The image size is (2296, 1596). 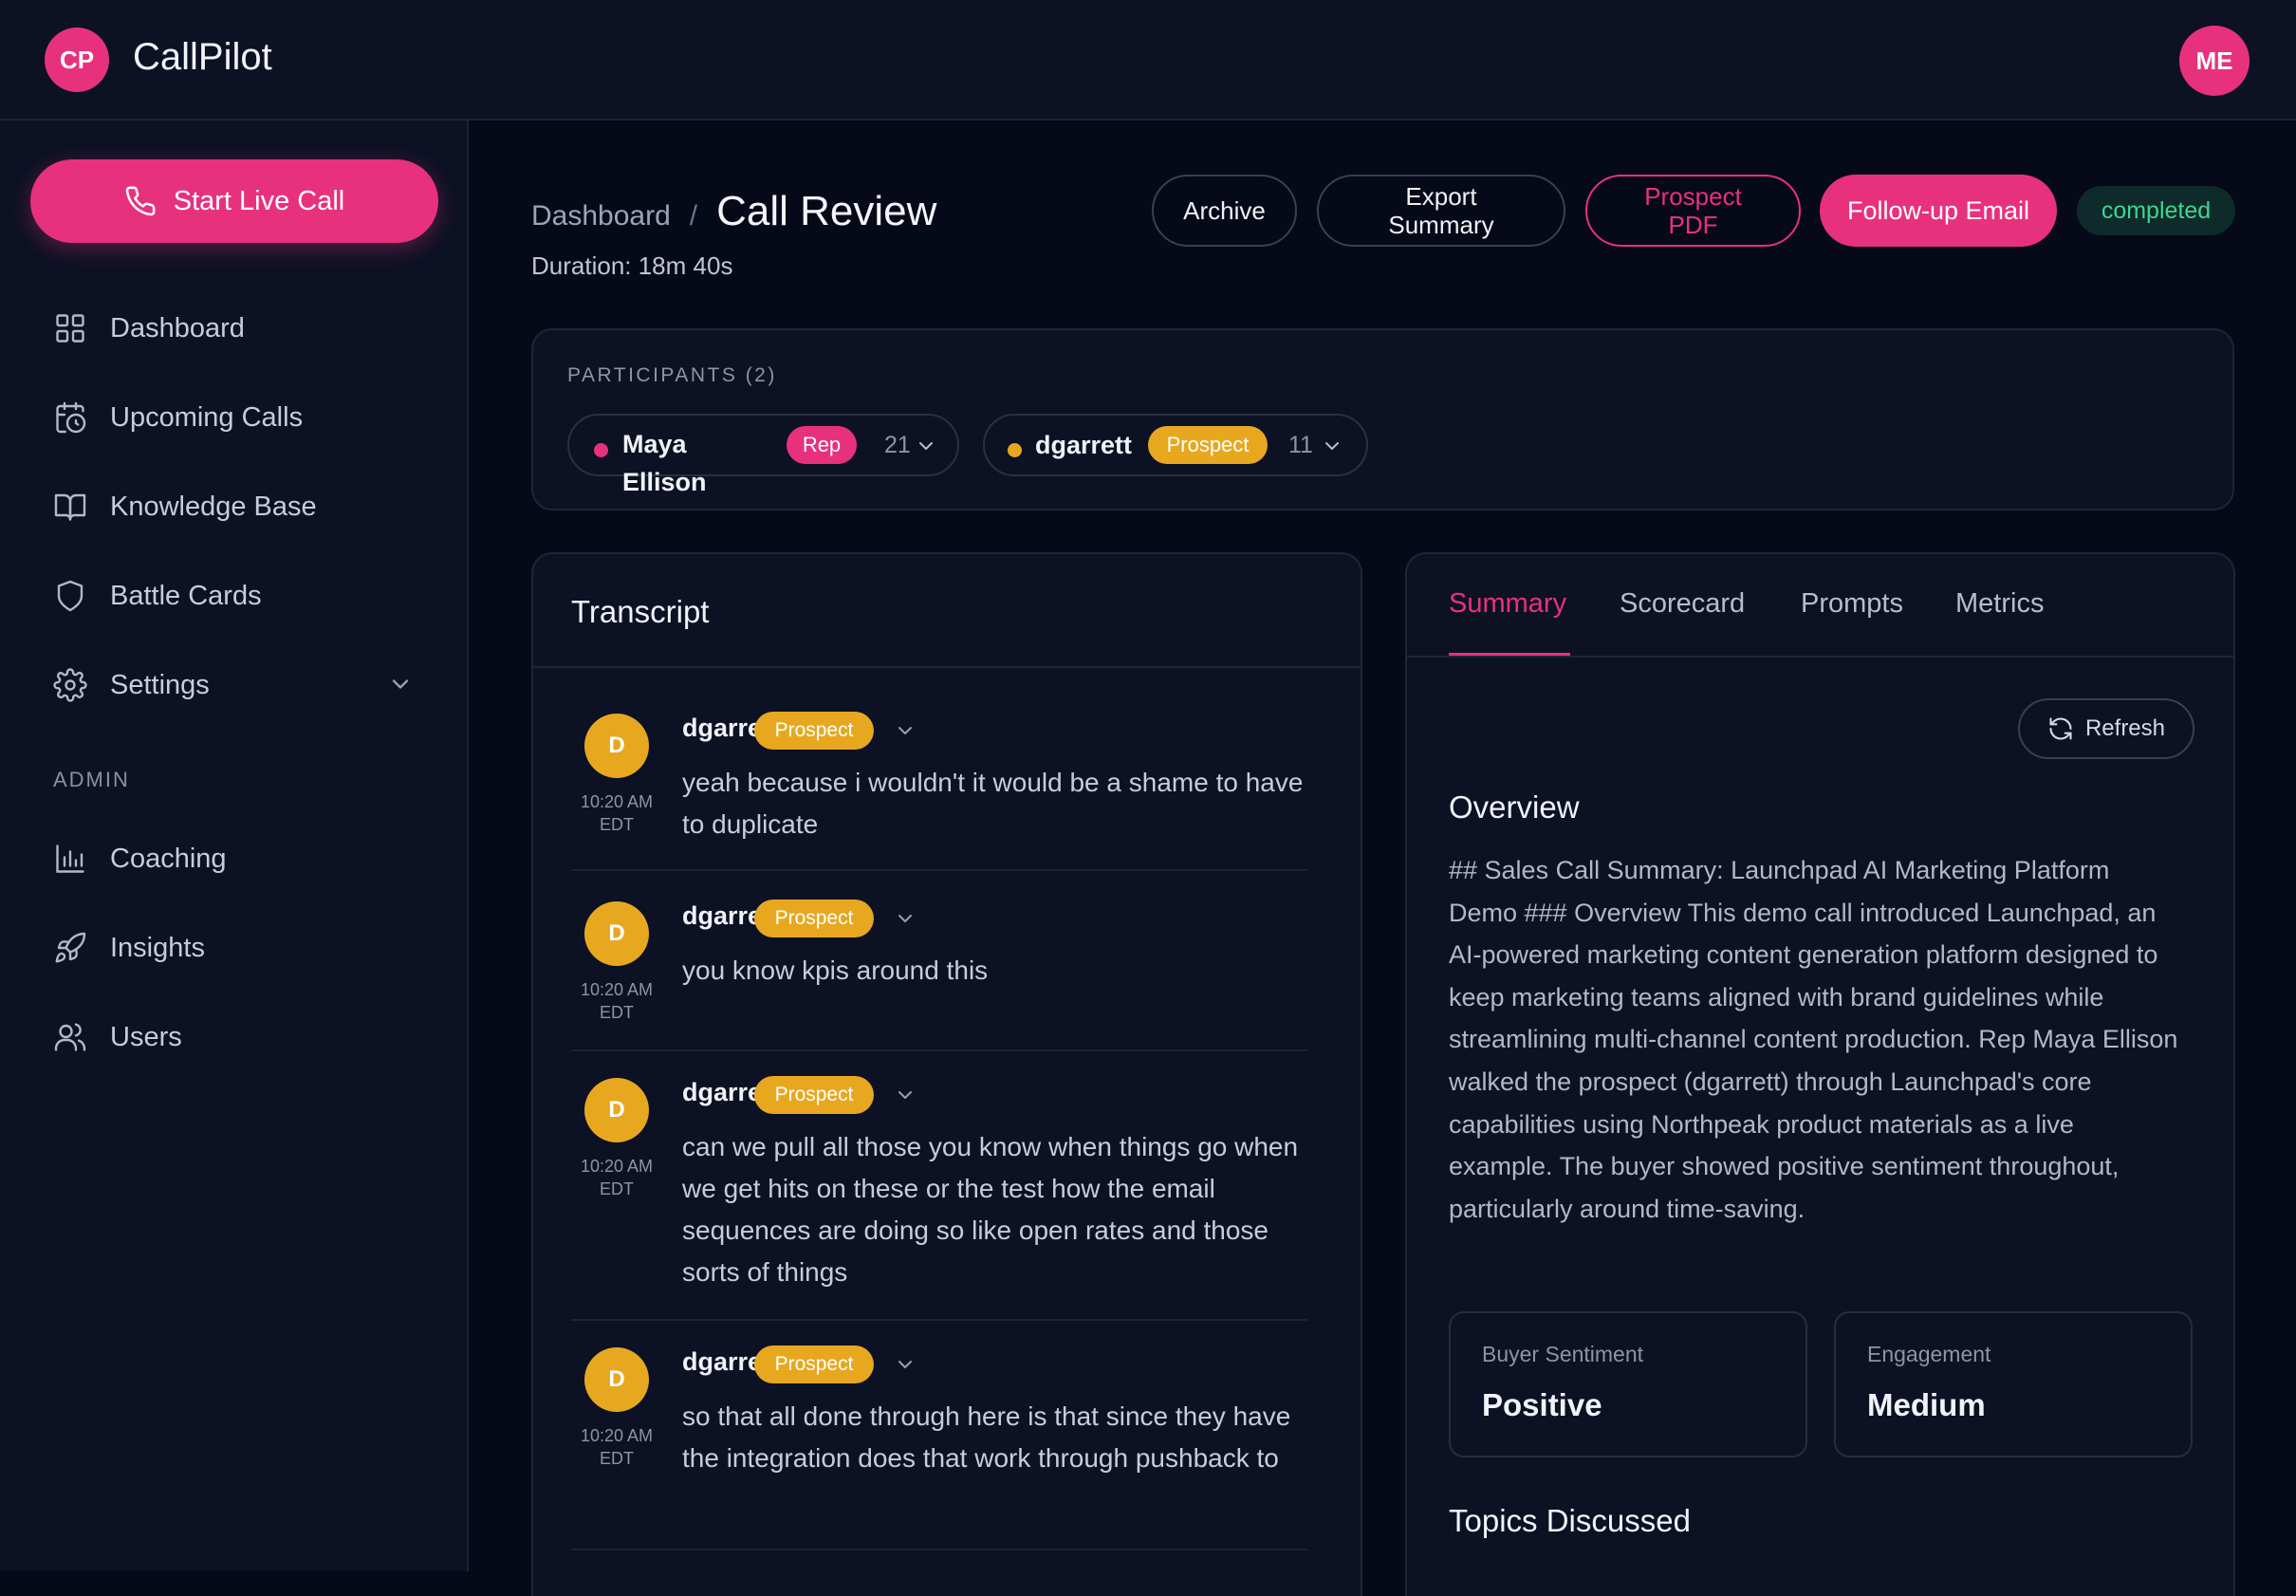 I want to click on sidebar-item-label: Insights, so click(x=157, y=947).